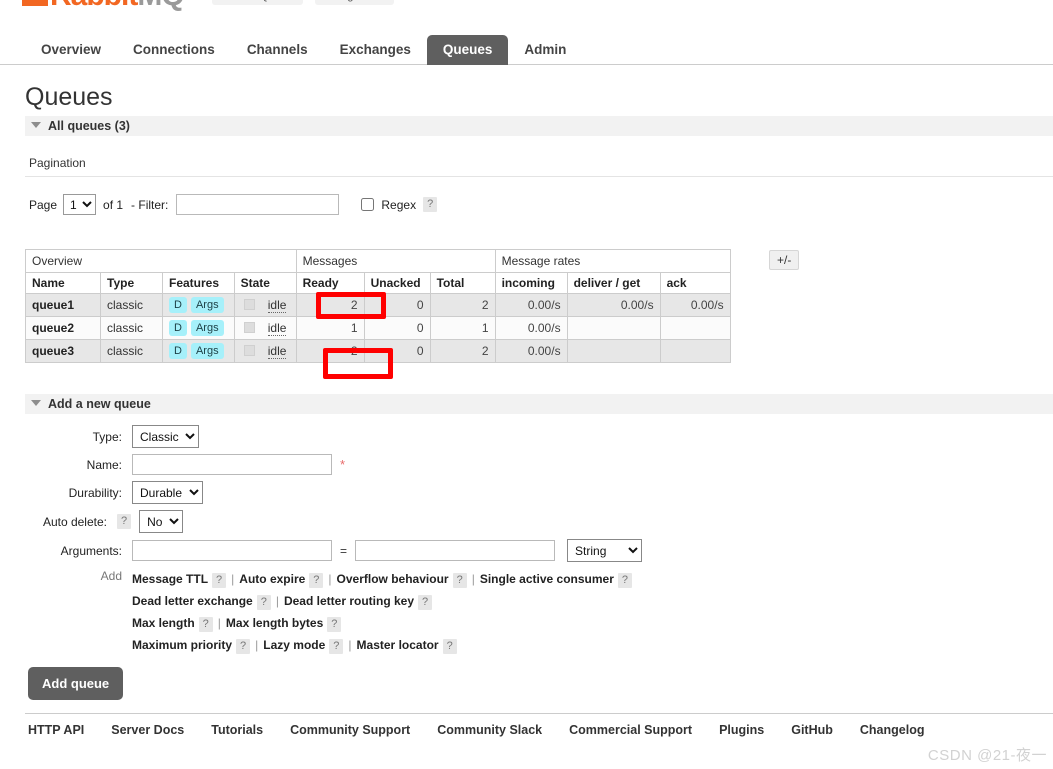 The width and height of the screenshot is (1053, 769). What do you see at coordinates (274, 623) in the screenshot?
I see `preset-max-length-bytes: Max length bytes` at bounding box center [274, 623].